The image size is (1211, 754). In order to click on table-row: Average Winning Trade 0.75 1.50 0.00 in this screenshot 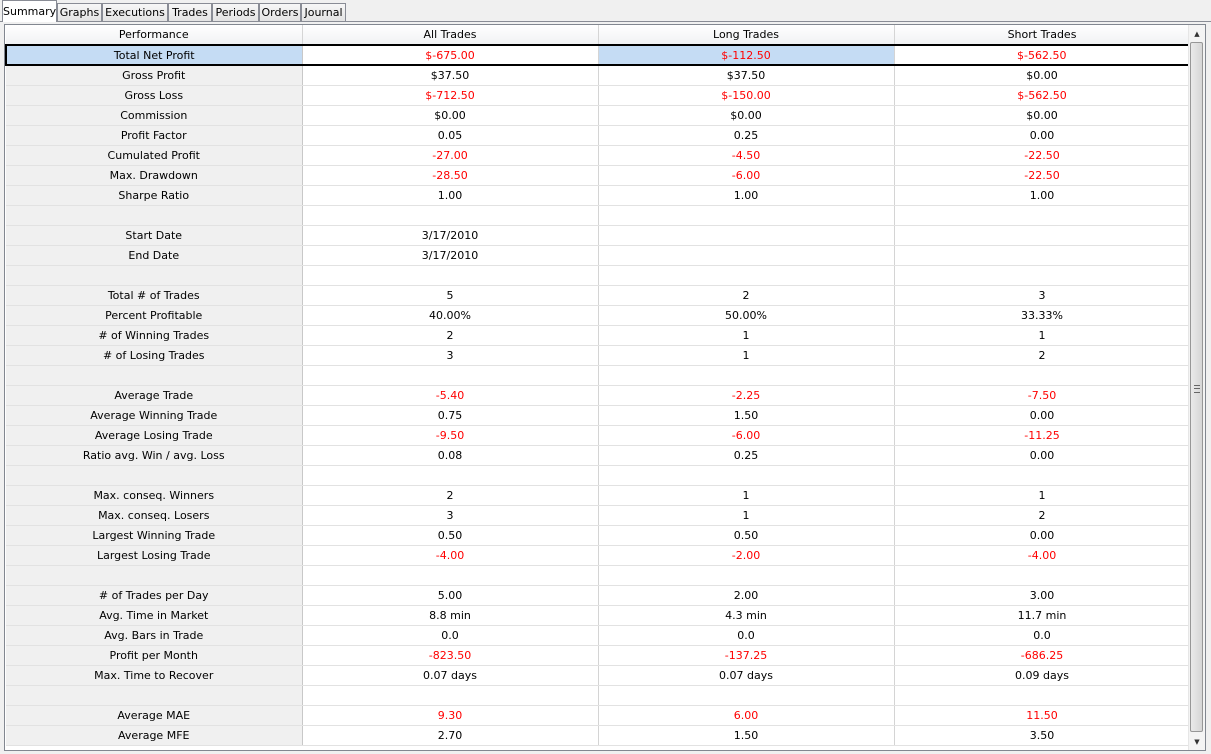, I will do `click(598, 415)`.